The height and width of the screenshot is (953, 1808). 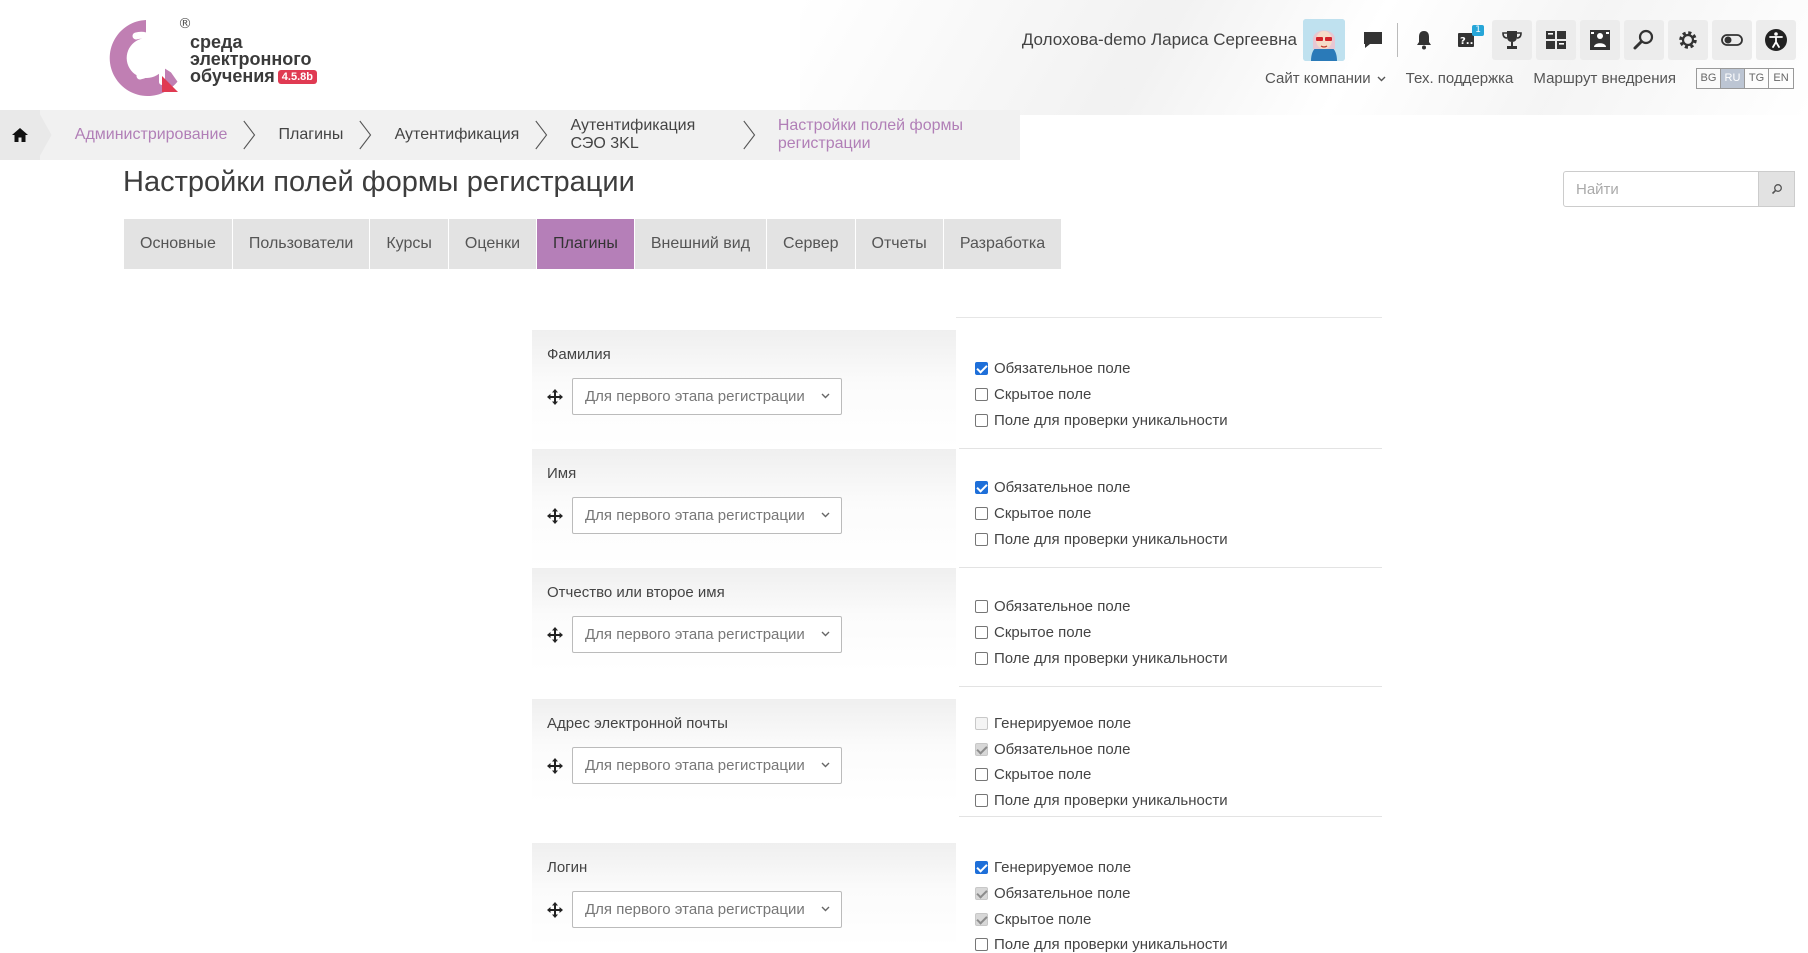 What do you see at coordinates (636, 592) in the screenshot?
I see `field-label: Отчество или второе имя` at bounding box center [636, 592].